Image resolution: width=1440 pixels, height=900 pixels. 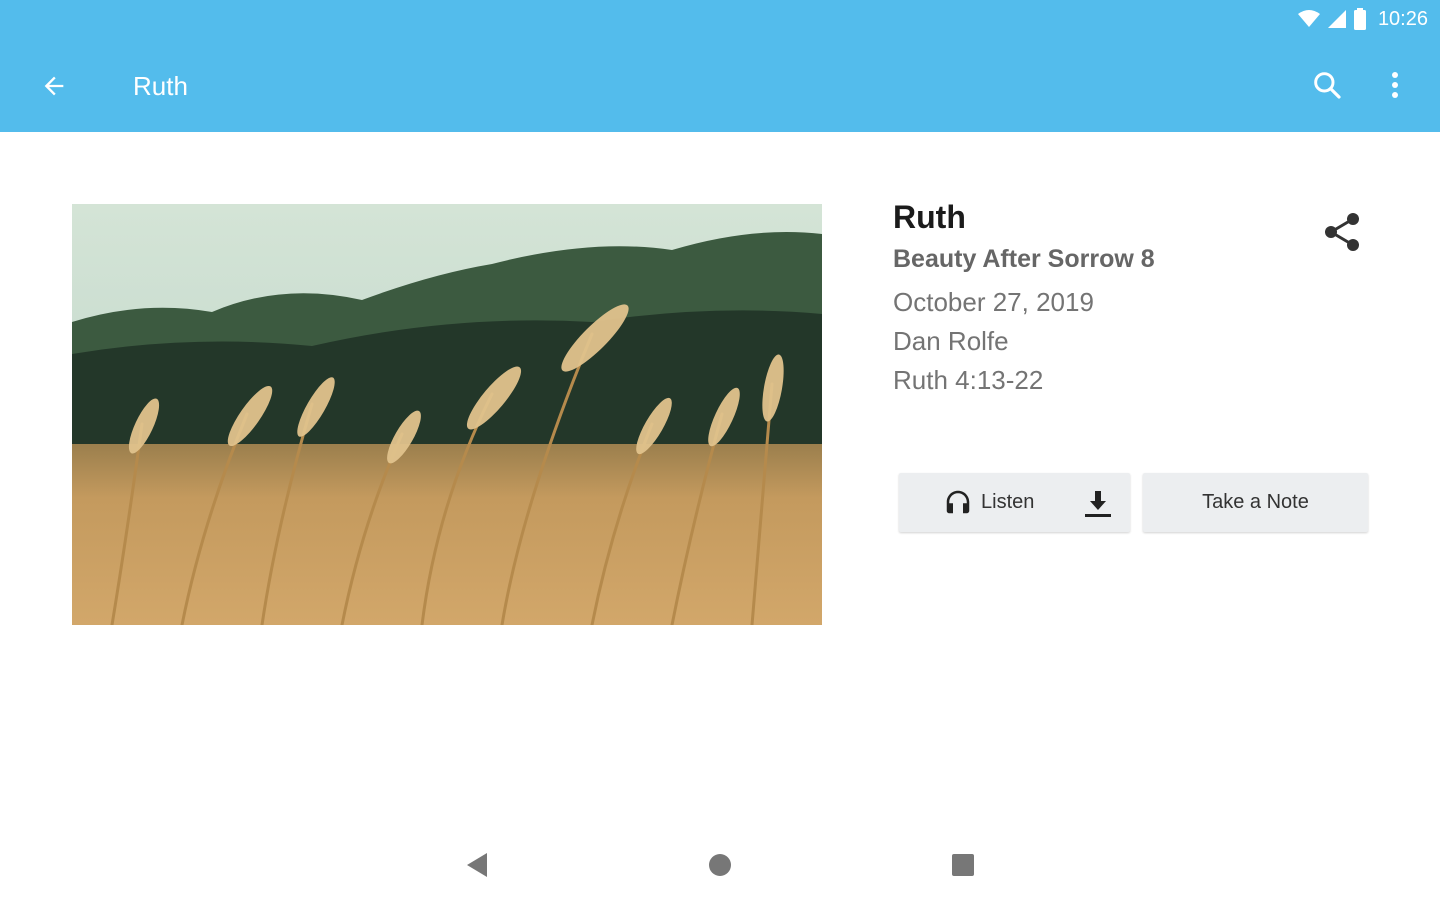 I want to click on arrow-back-icon, so click(x=54, y=86).